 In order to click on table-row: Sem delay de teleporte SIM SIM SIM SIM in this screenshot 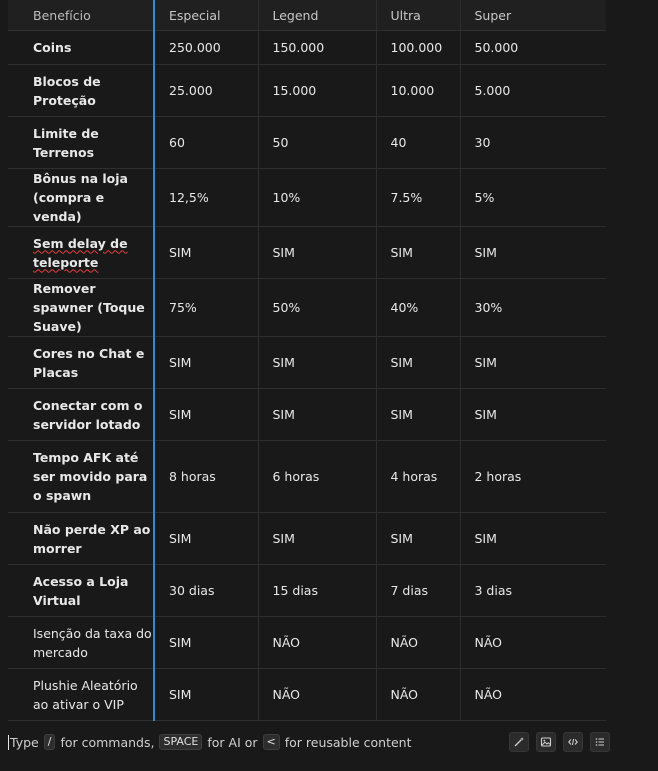, I will do `click(307, 252)`.